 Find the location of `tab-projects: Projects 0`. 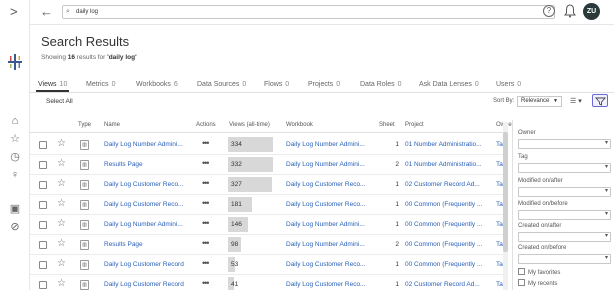

tab-projects: Projects 0 is located at coordinates (324, 84).